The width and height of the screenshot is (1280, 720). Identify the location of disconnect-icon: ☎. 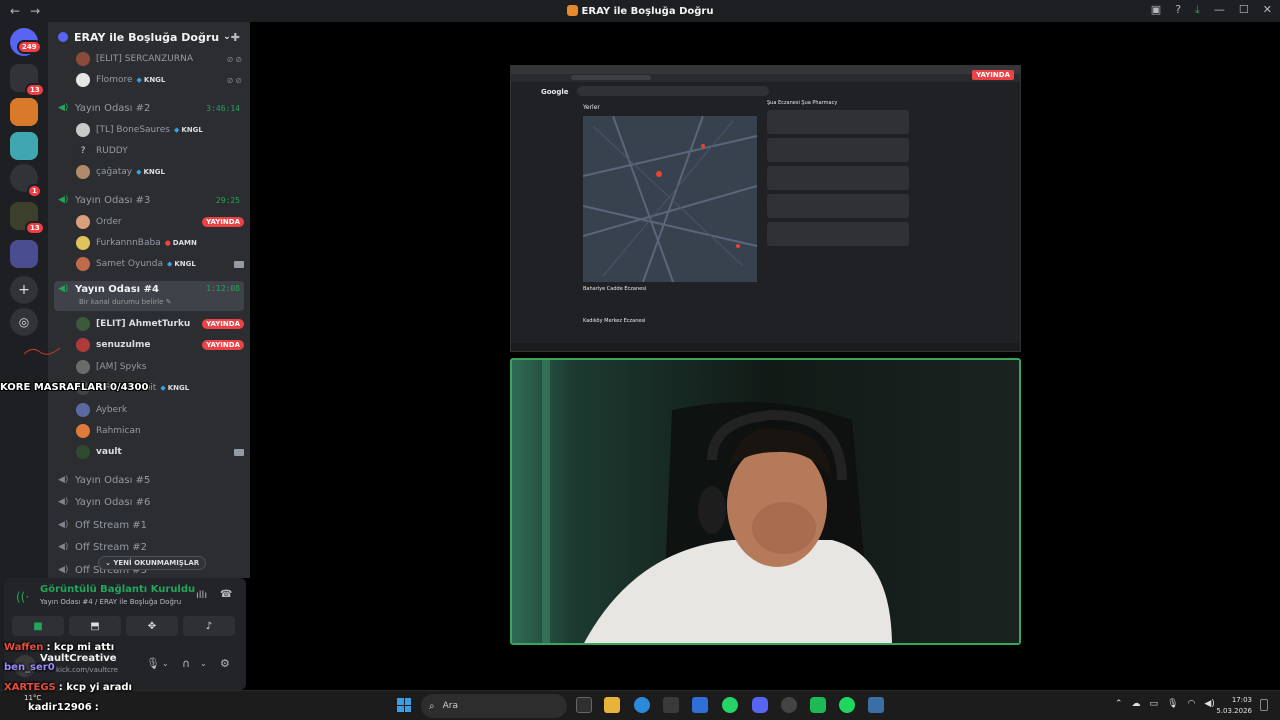
(226, 594).